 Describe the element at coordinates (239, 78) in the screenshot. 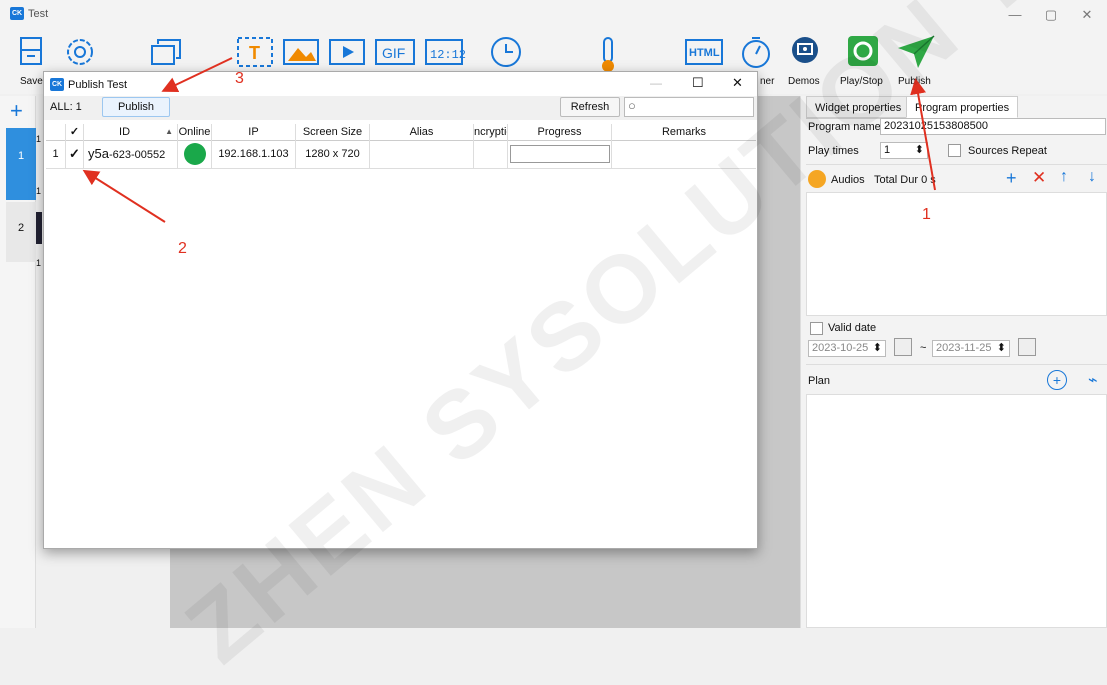

I see `annotation-number-3: 3` at that location.